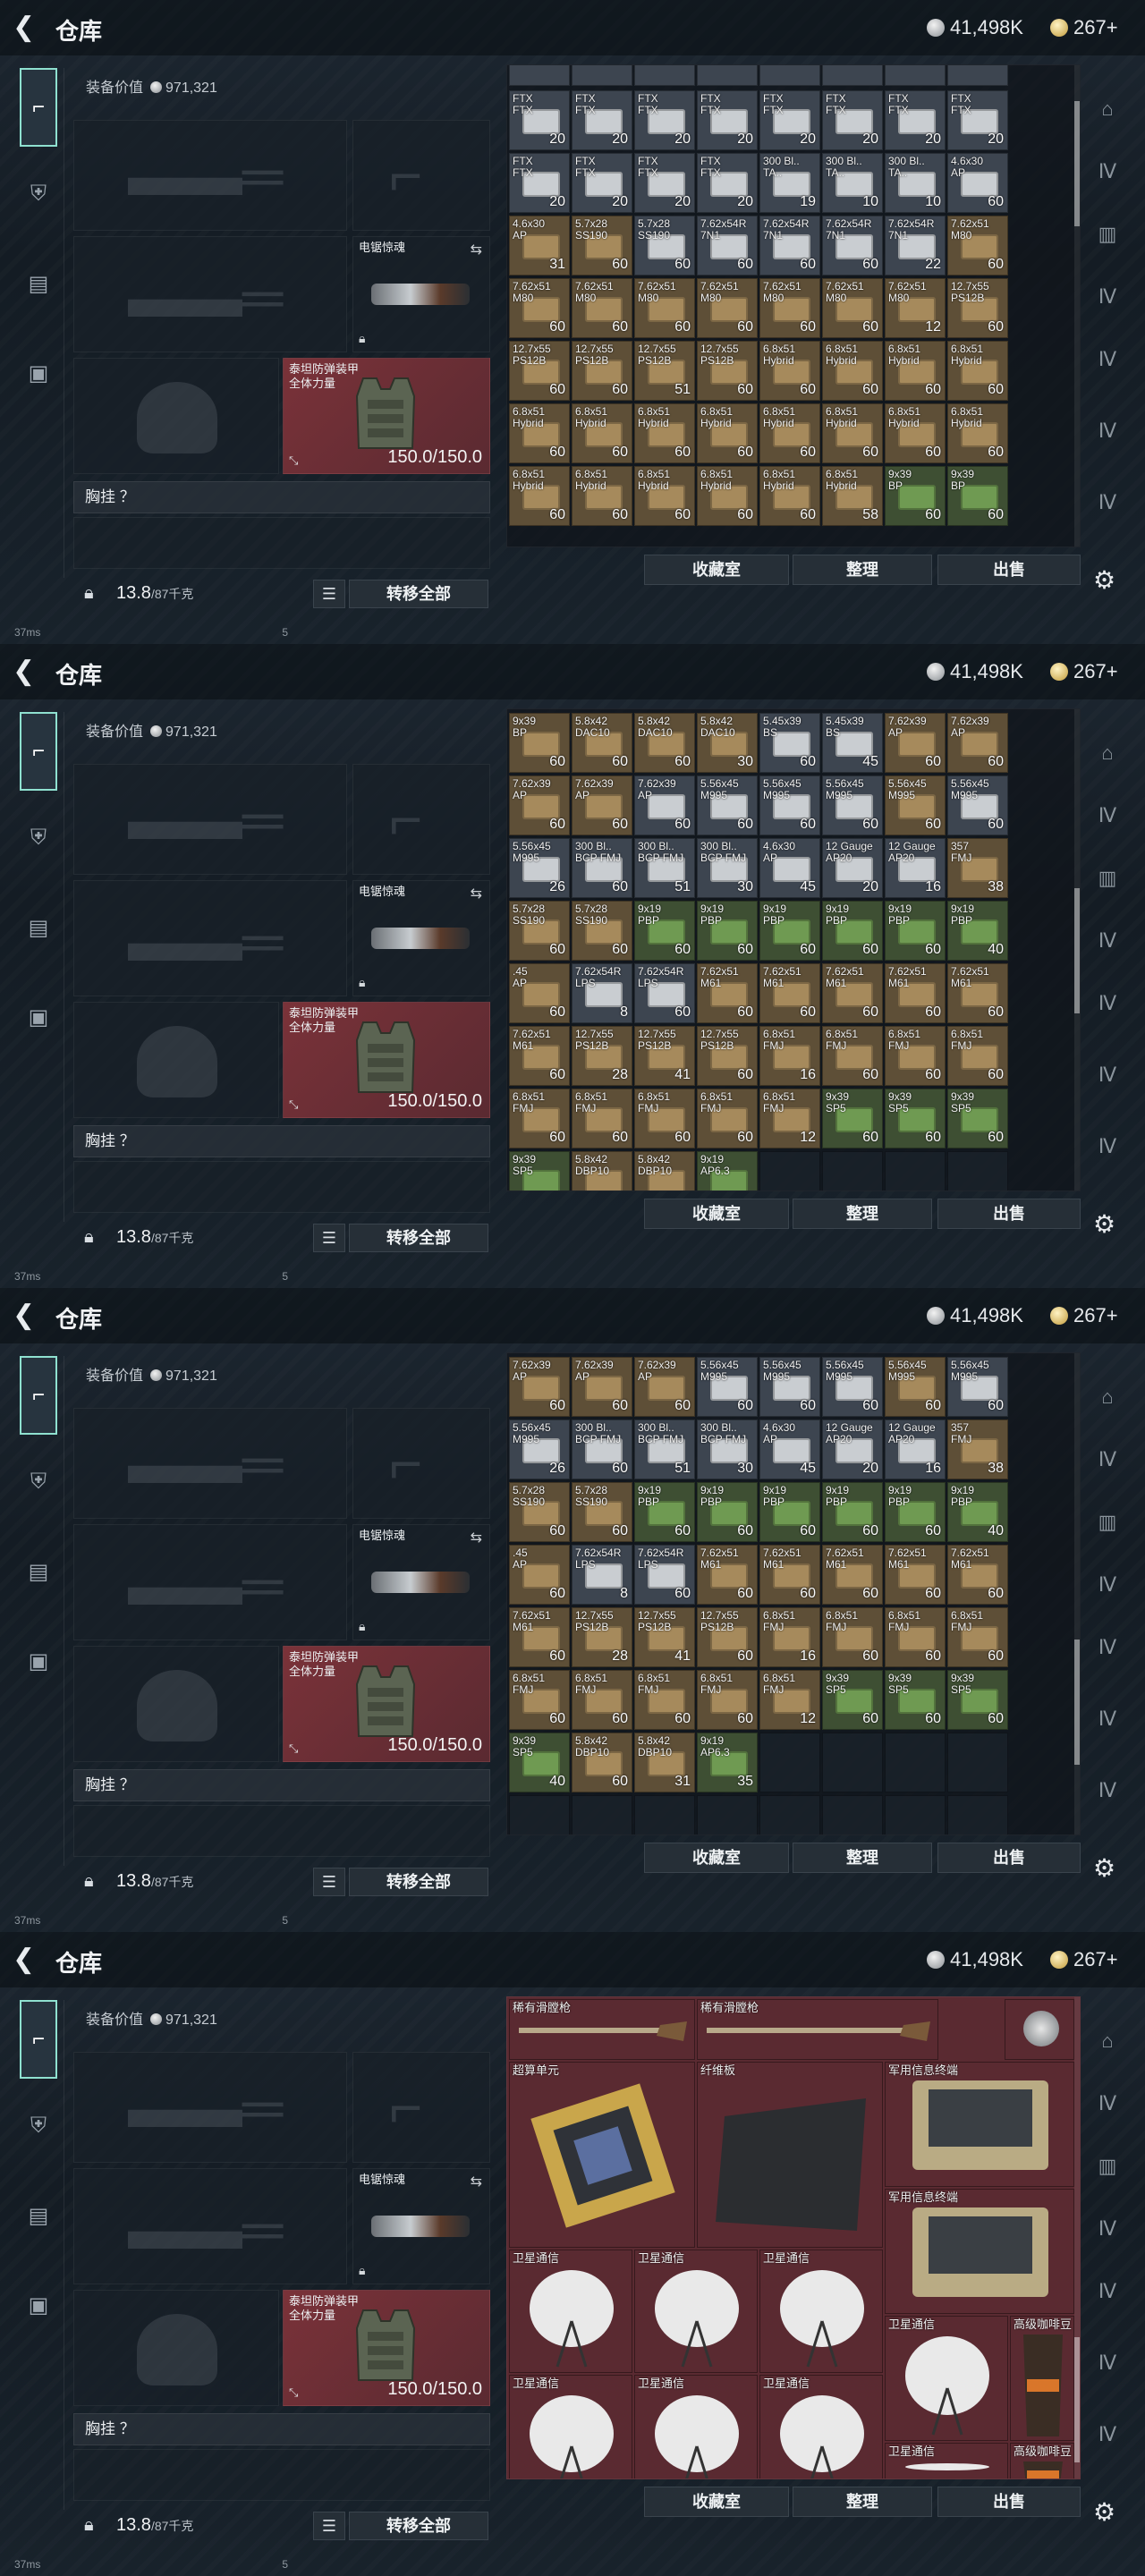 The image size is (1145, 2576). What do you see at coordinates (979, 2251) in the screenshot?
I see `military-terminal-2: 军用信息终端` at bounding box center [979, 2251].